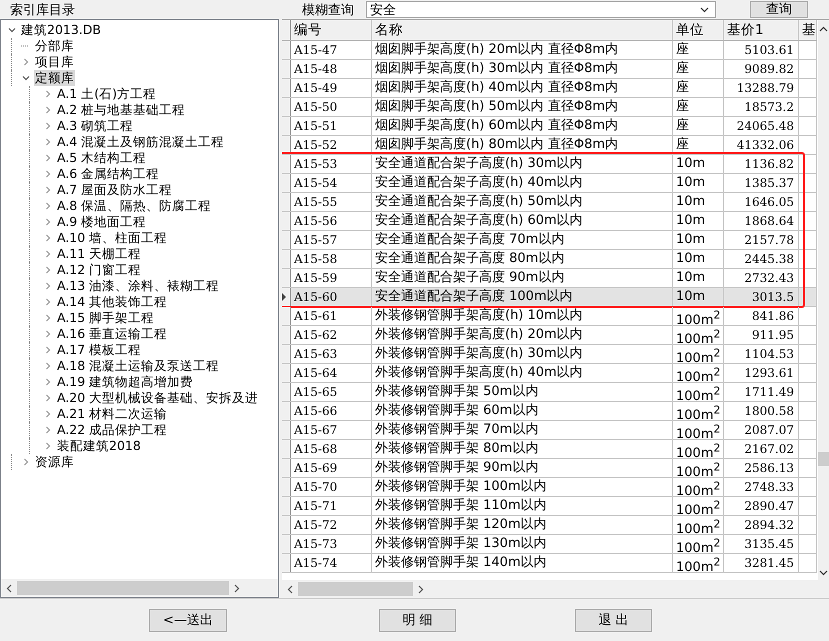 This screenshot has height=641, width=829. Describe the element at coordinates (549, 487) in the screenshot. I see `table-row: A15-70 外装修钢管脚手架 100m以内 100m$^{2}$ 2748.33` at that location.